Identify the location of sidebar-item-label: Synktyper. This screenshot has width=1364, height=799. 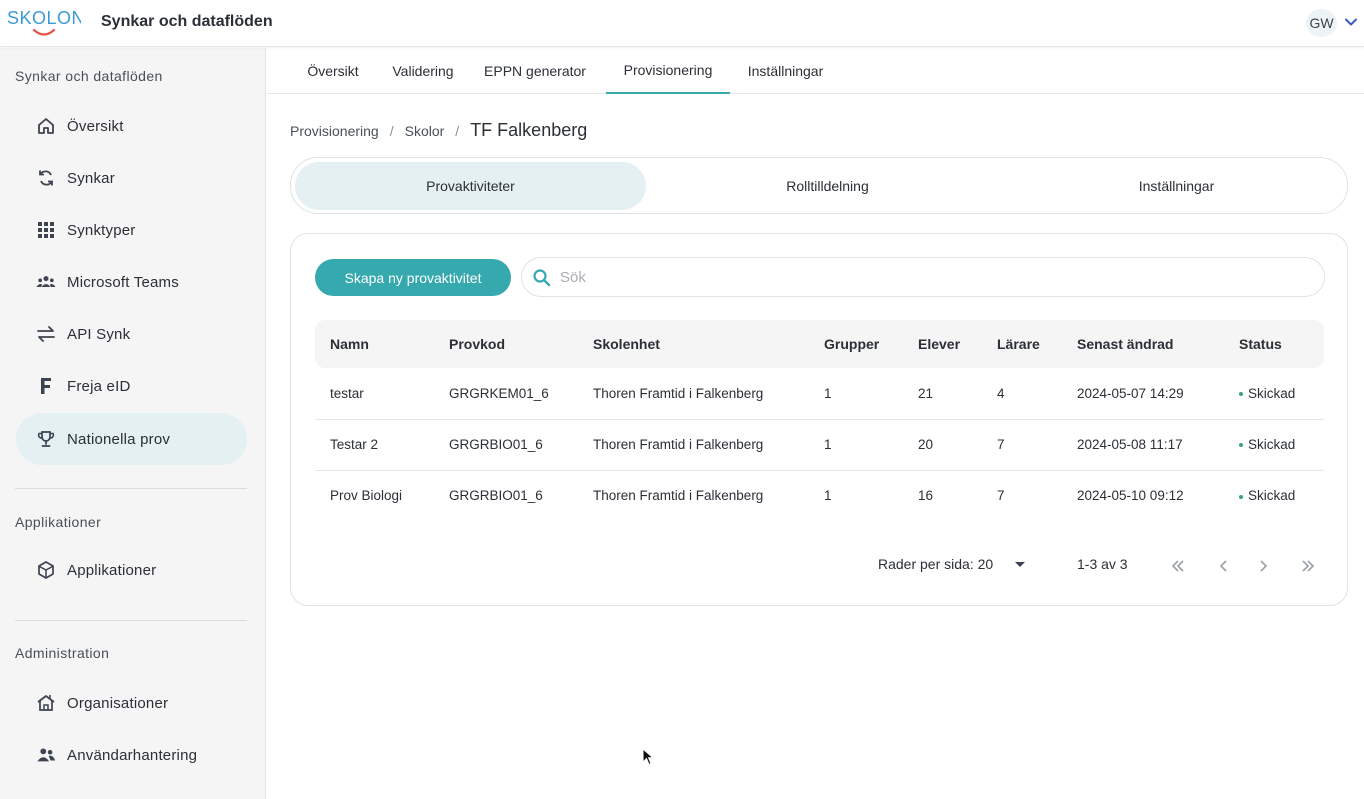
(101, 230).